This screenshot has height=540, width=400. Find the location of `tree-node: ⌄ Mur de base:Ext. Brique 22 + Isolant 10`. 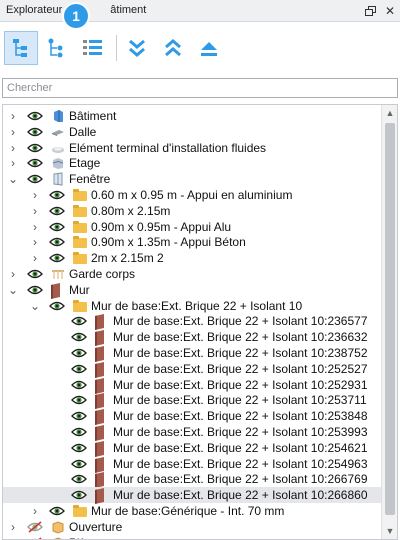

tree-node: ⌄ Mur de base:Ext. Brique 22 + Isolant 10 is located at coordinates (192, 306).